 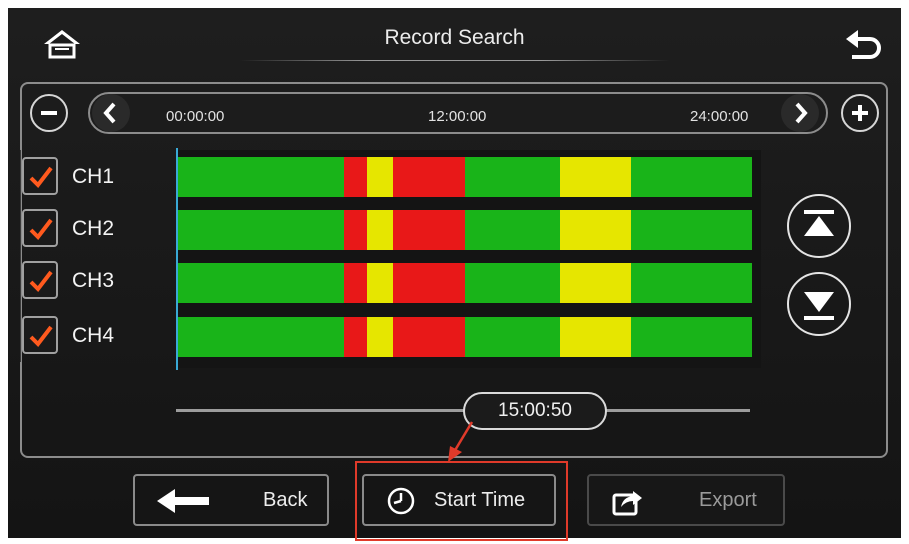 I want to click on record-track-ch4, so click(x=465, y=337).